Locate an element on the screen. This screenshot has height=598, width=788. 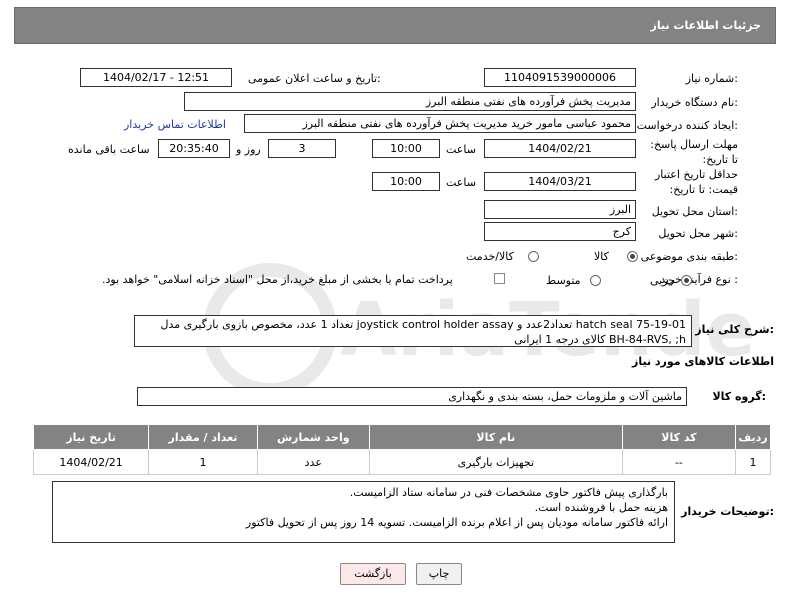
description-line-2: BH-84-RVS, ;h کالای درجه 1 ایرانی is located at coordinates (600, 339).